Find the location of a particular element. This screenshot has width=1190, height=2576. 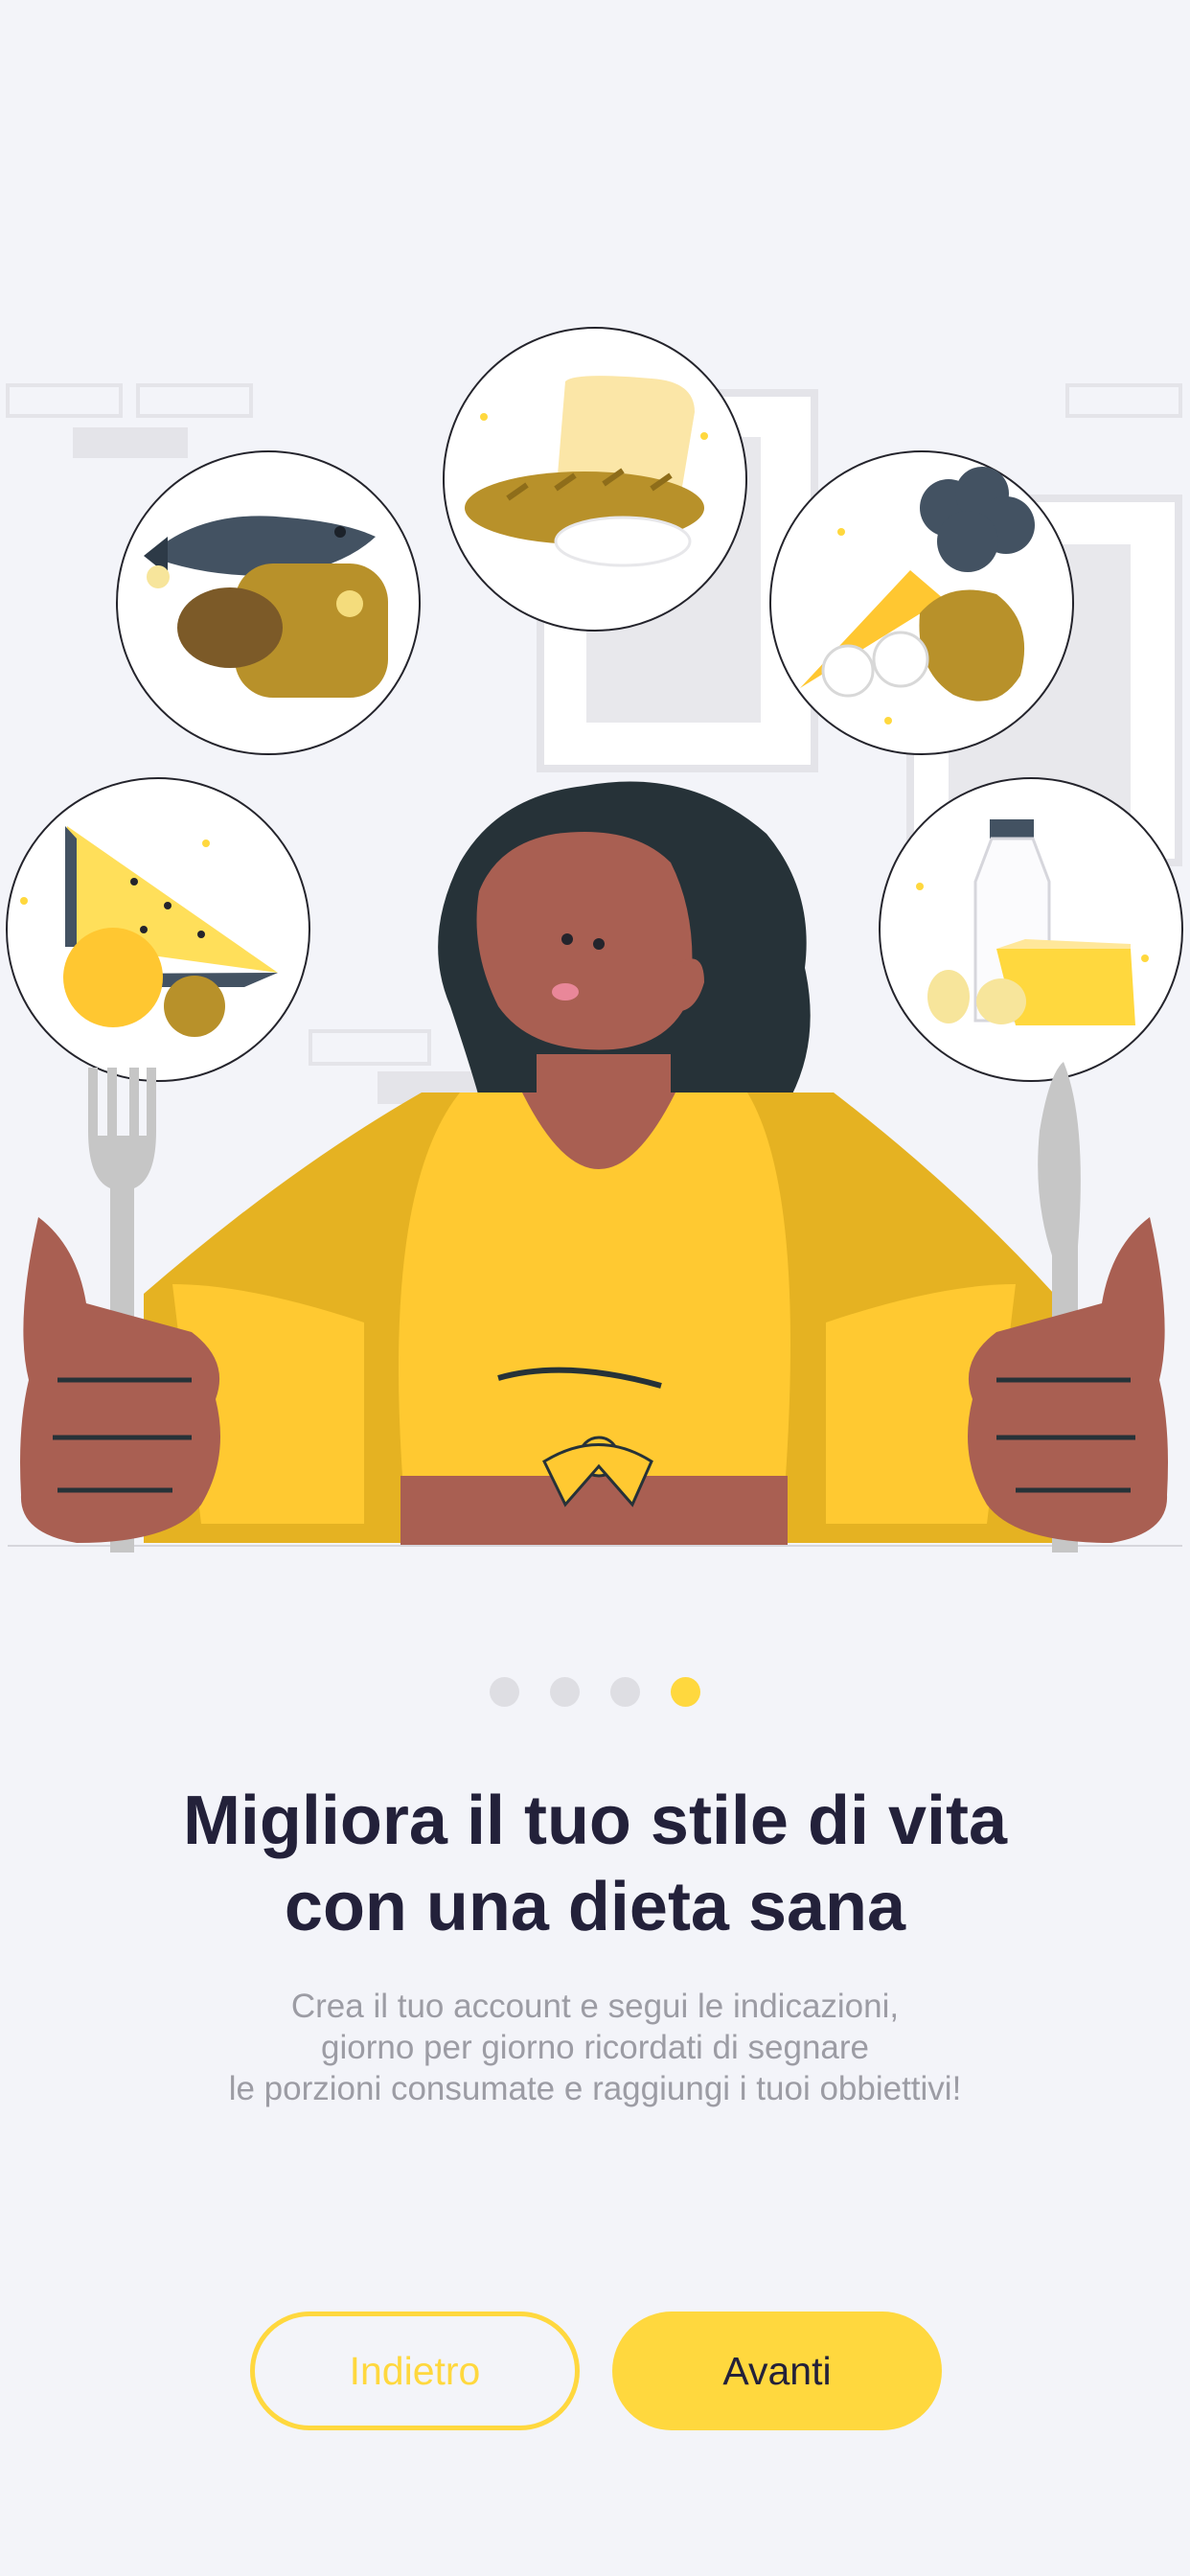

next-button: Avanti is located at coordinates (777, 2371).